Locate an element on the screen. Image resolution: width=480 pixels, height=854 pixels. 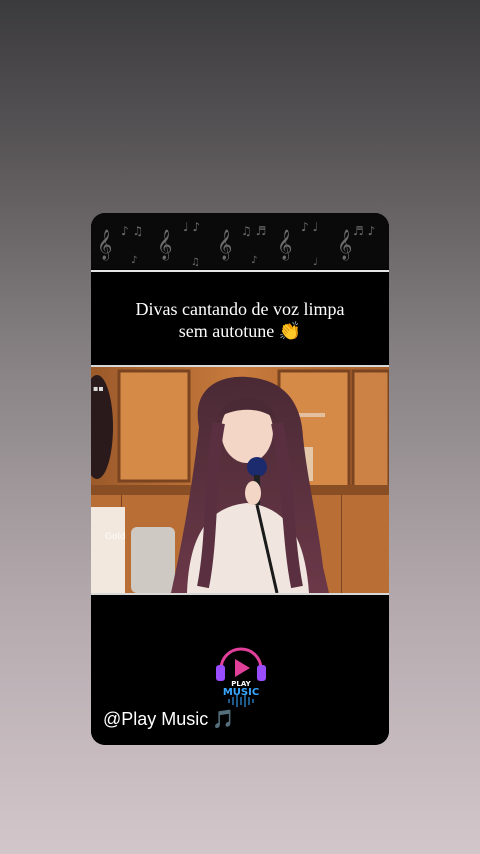
channel-handle-text: @Play Music is located at coordinates (156, 719).